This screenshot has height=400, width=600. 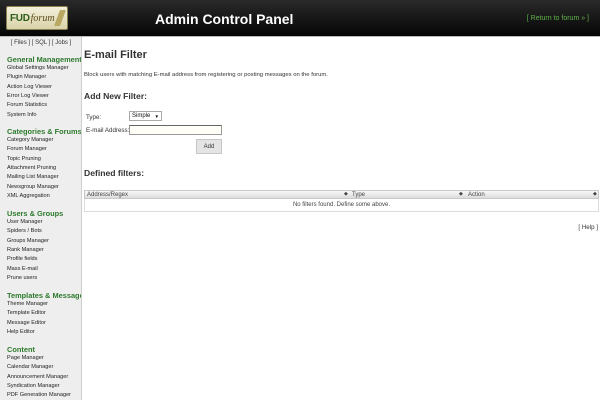 I want to click on sidebar-section-heading: General Management, so click(x=44, y=59).